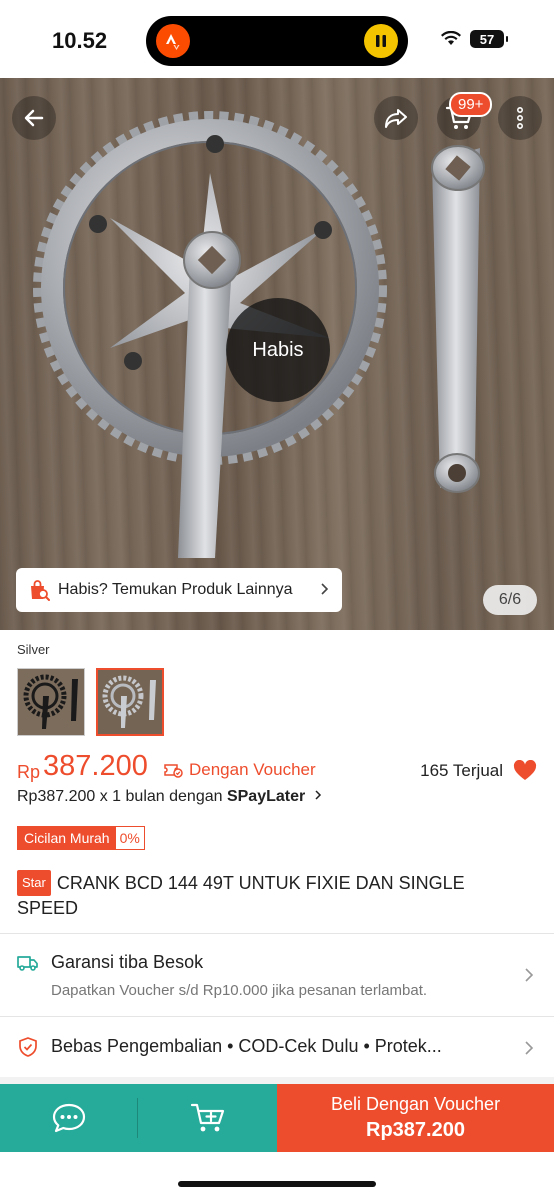  I want to click on variant-label: Silver, so click(33, 649).